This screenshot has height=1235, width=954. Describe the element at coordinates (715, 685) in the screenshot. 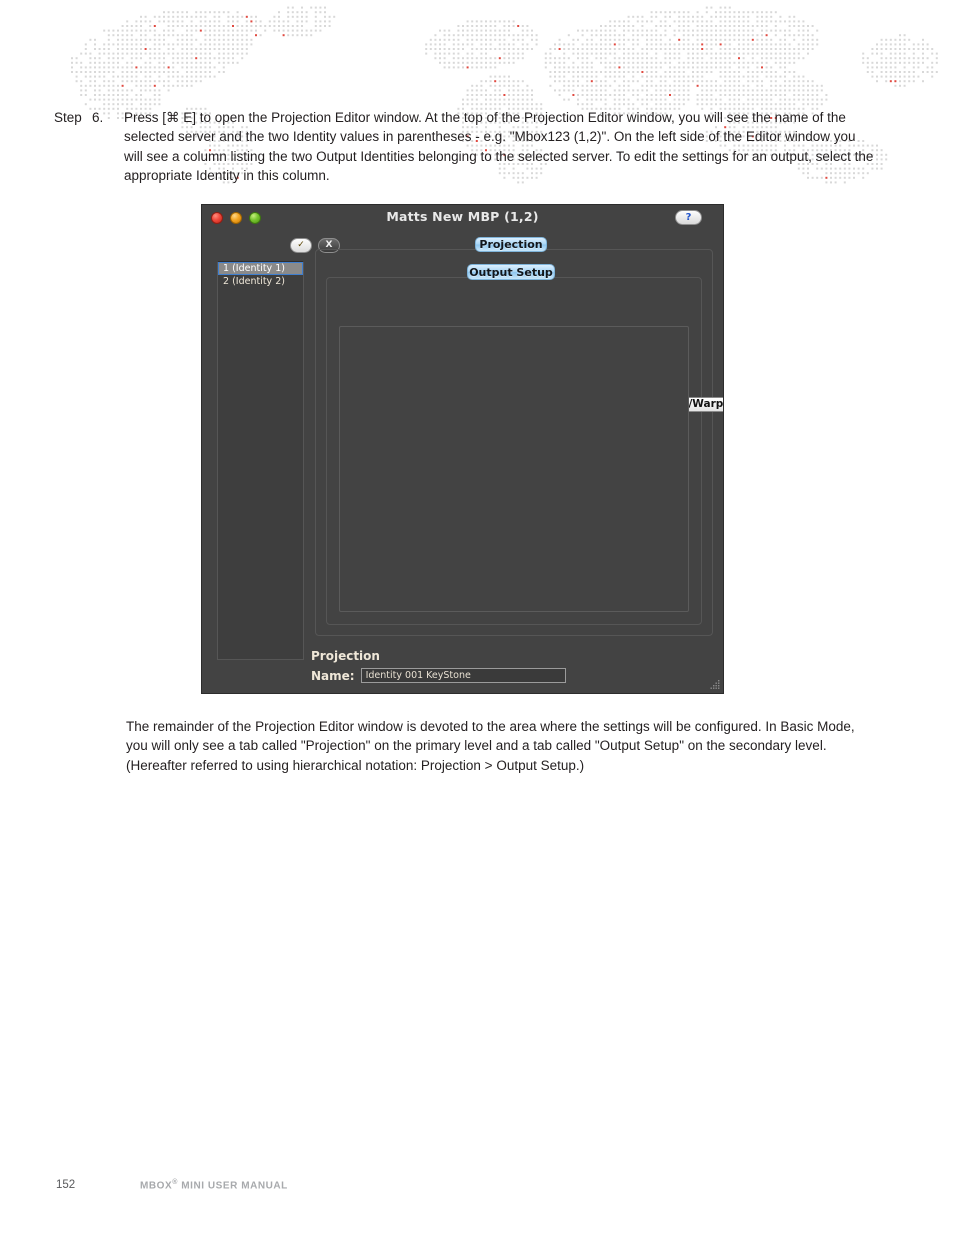

I see `resize-grip-icon` at that location.